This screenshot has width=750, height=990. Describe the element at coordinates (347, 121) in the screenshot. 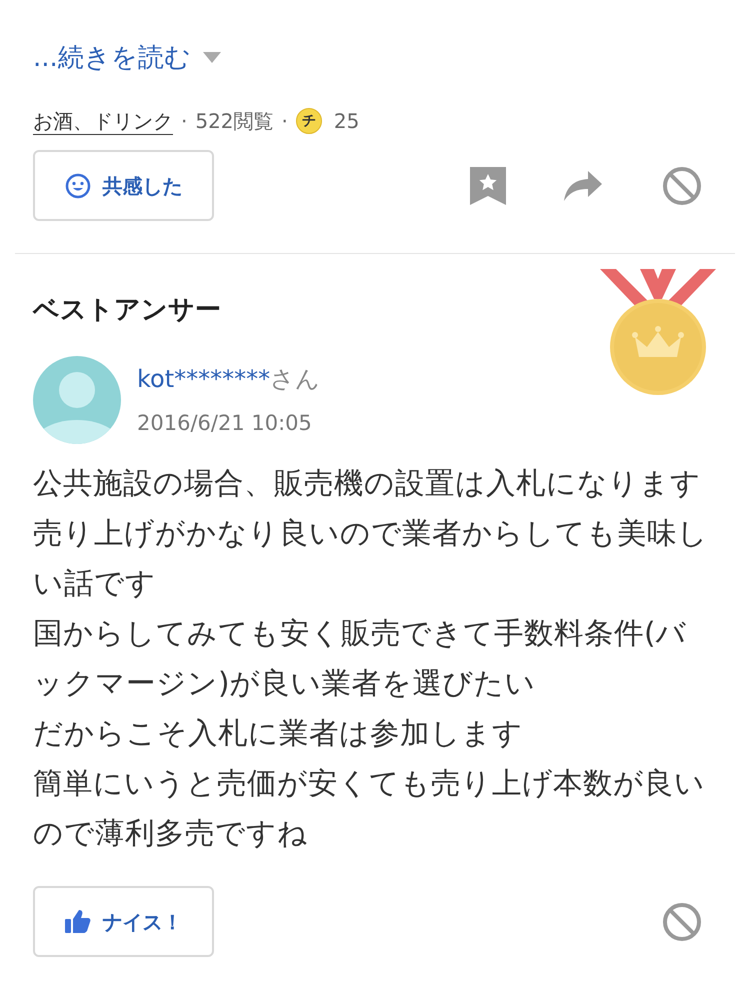

I see `coin-count: 25` at that location.